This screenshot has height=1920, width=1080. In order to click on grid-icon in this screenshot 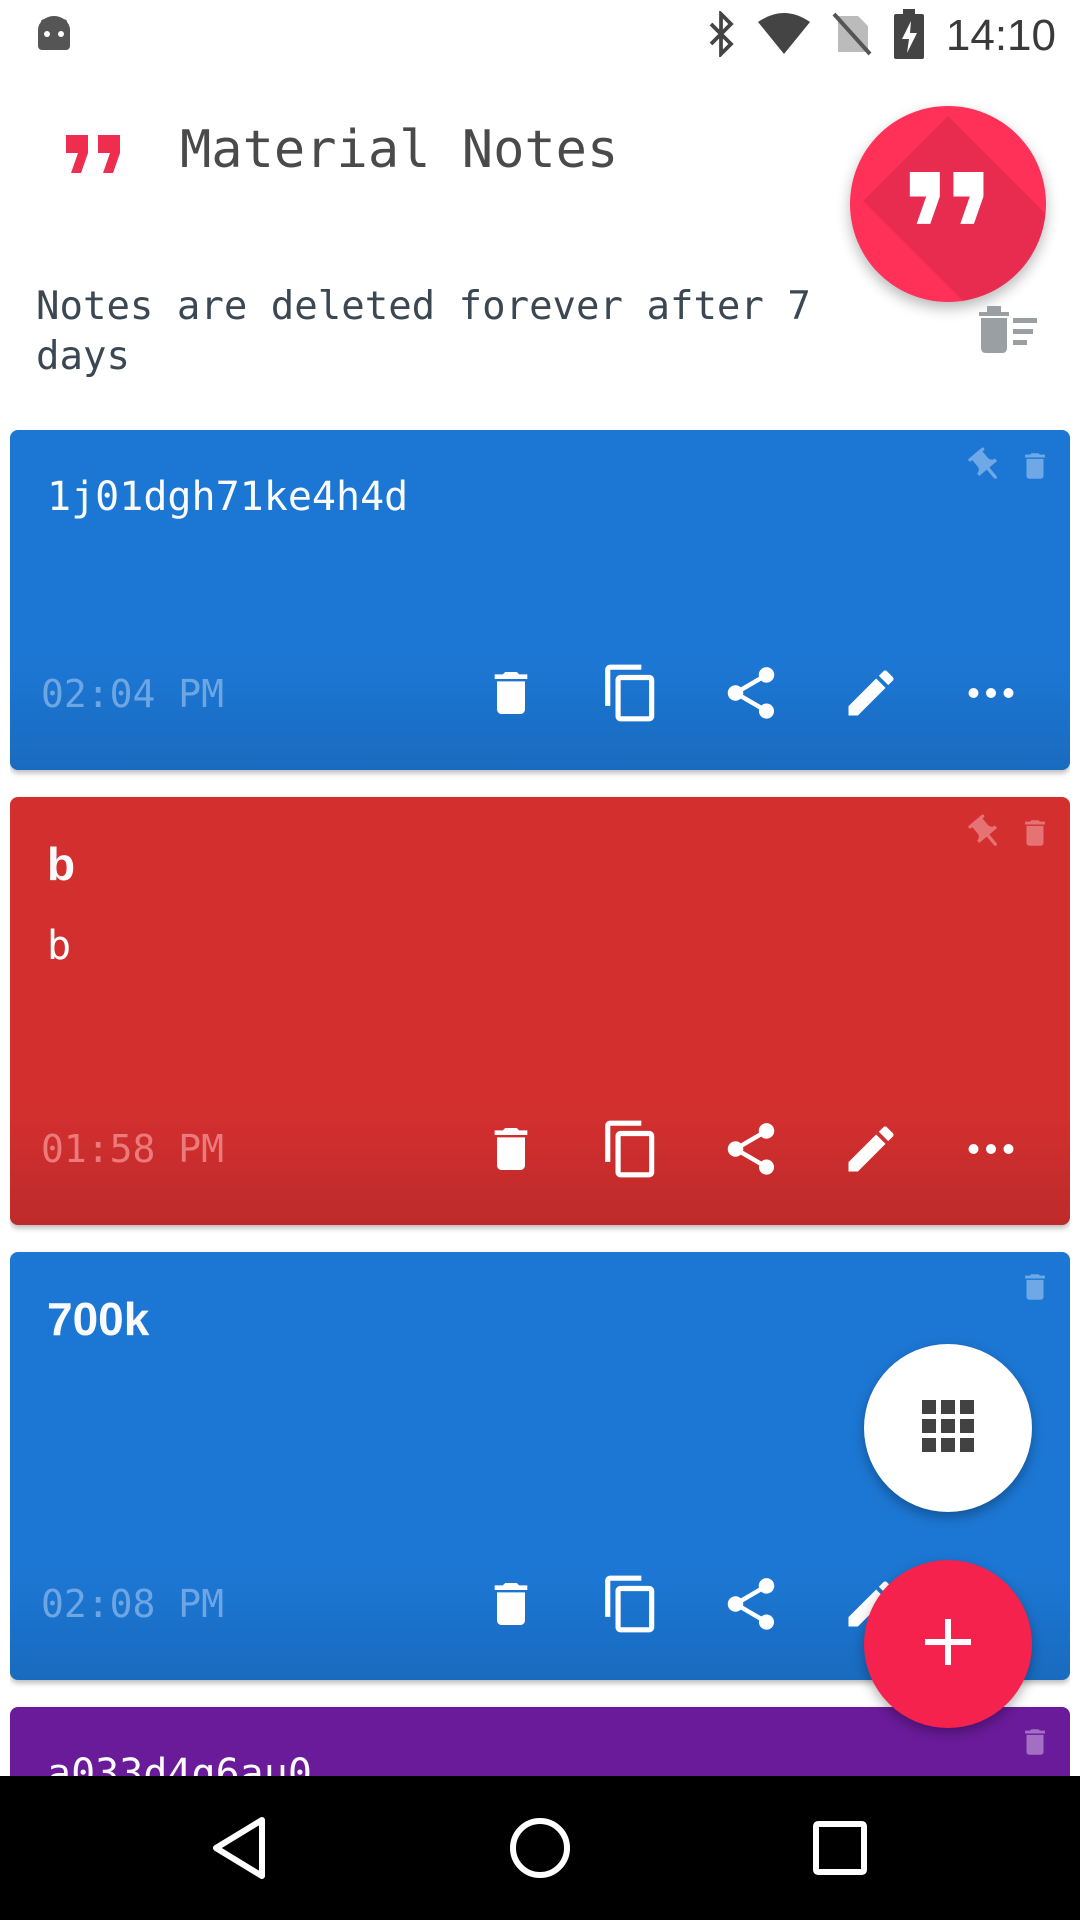, I will do `click(948, 1428)`.